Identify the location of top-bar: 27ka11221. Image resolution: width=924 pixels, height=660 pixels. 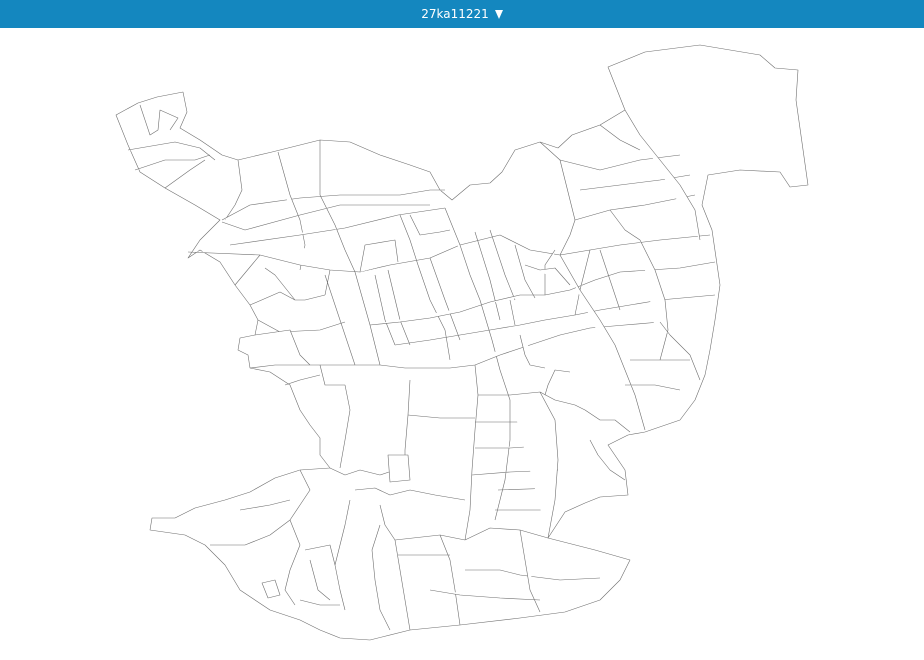
(462, 14).